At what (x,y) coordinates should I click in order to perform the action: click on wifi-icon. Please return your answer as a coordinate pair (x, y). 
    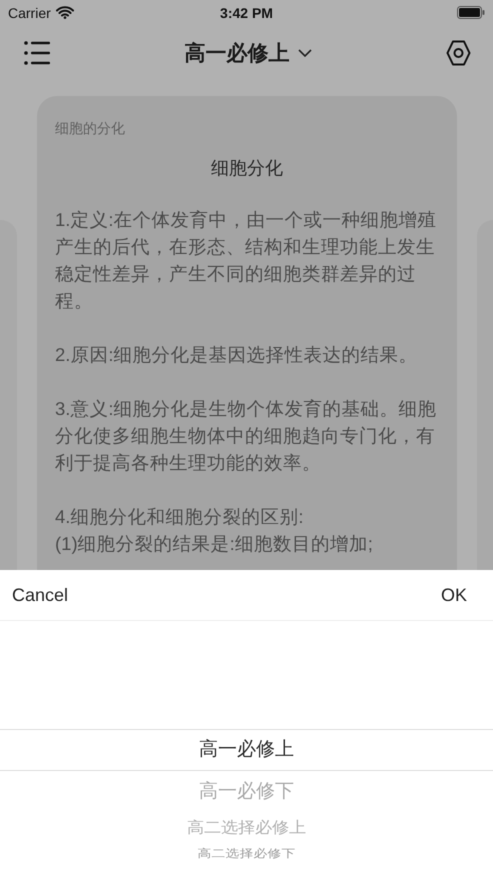
    Looking at the image, I should click on (65, 12).